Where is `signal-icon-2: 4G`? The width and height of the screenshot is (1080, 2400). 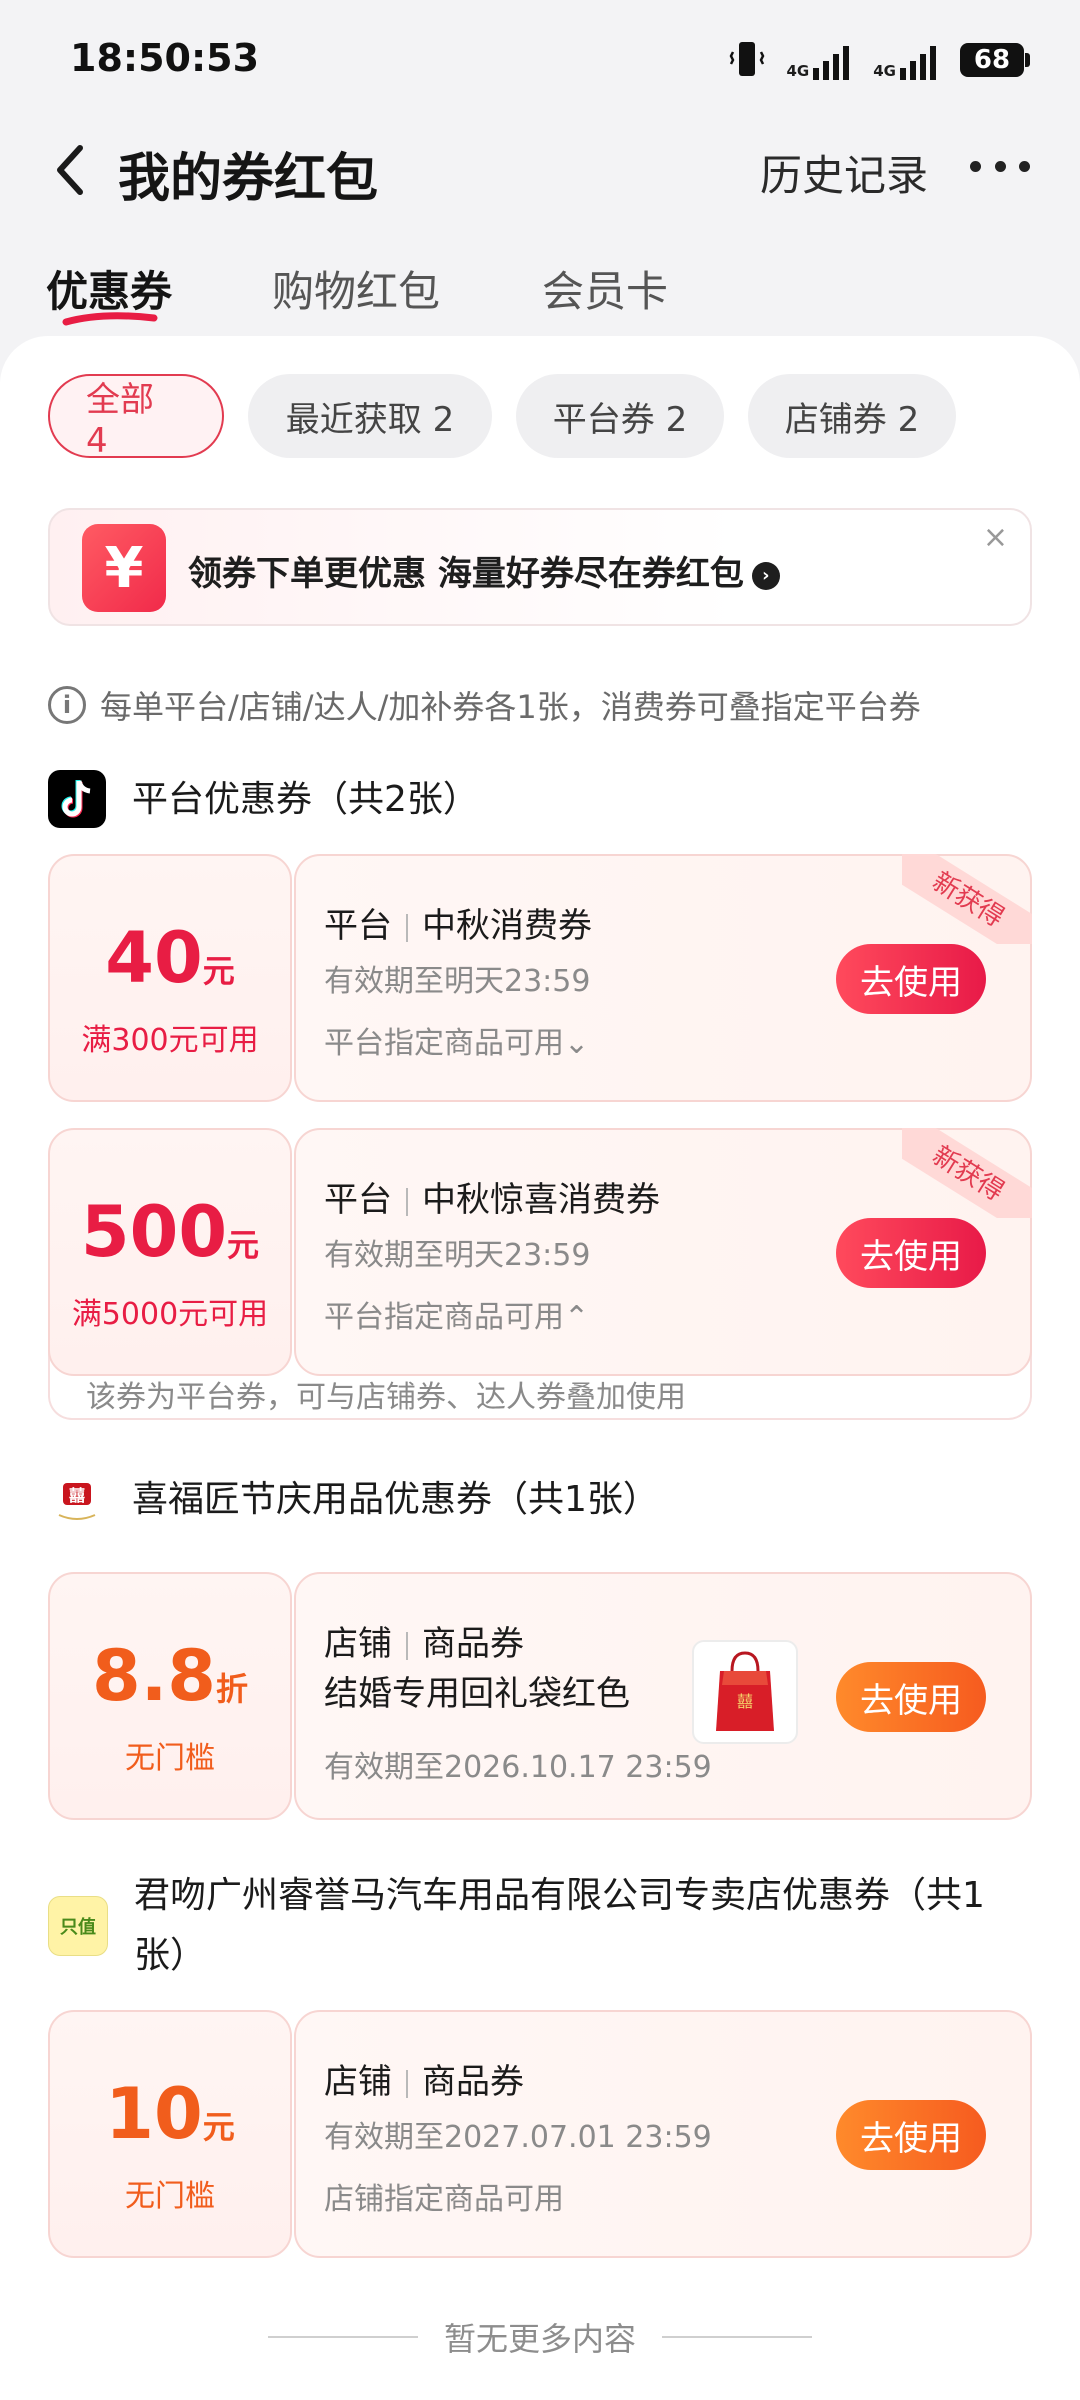
signal-icon-2: 4G is located at coordinates (905, 60).